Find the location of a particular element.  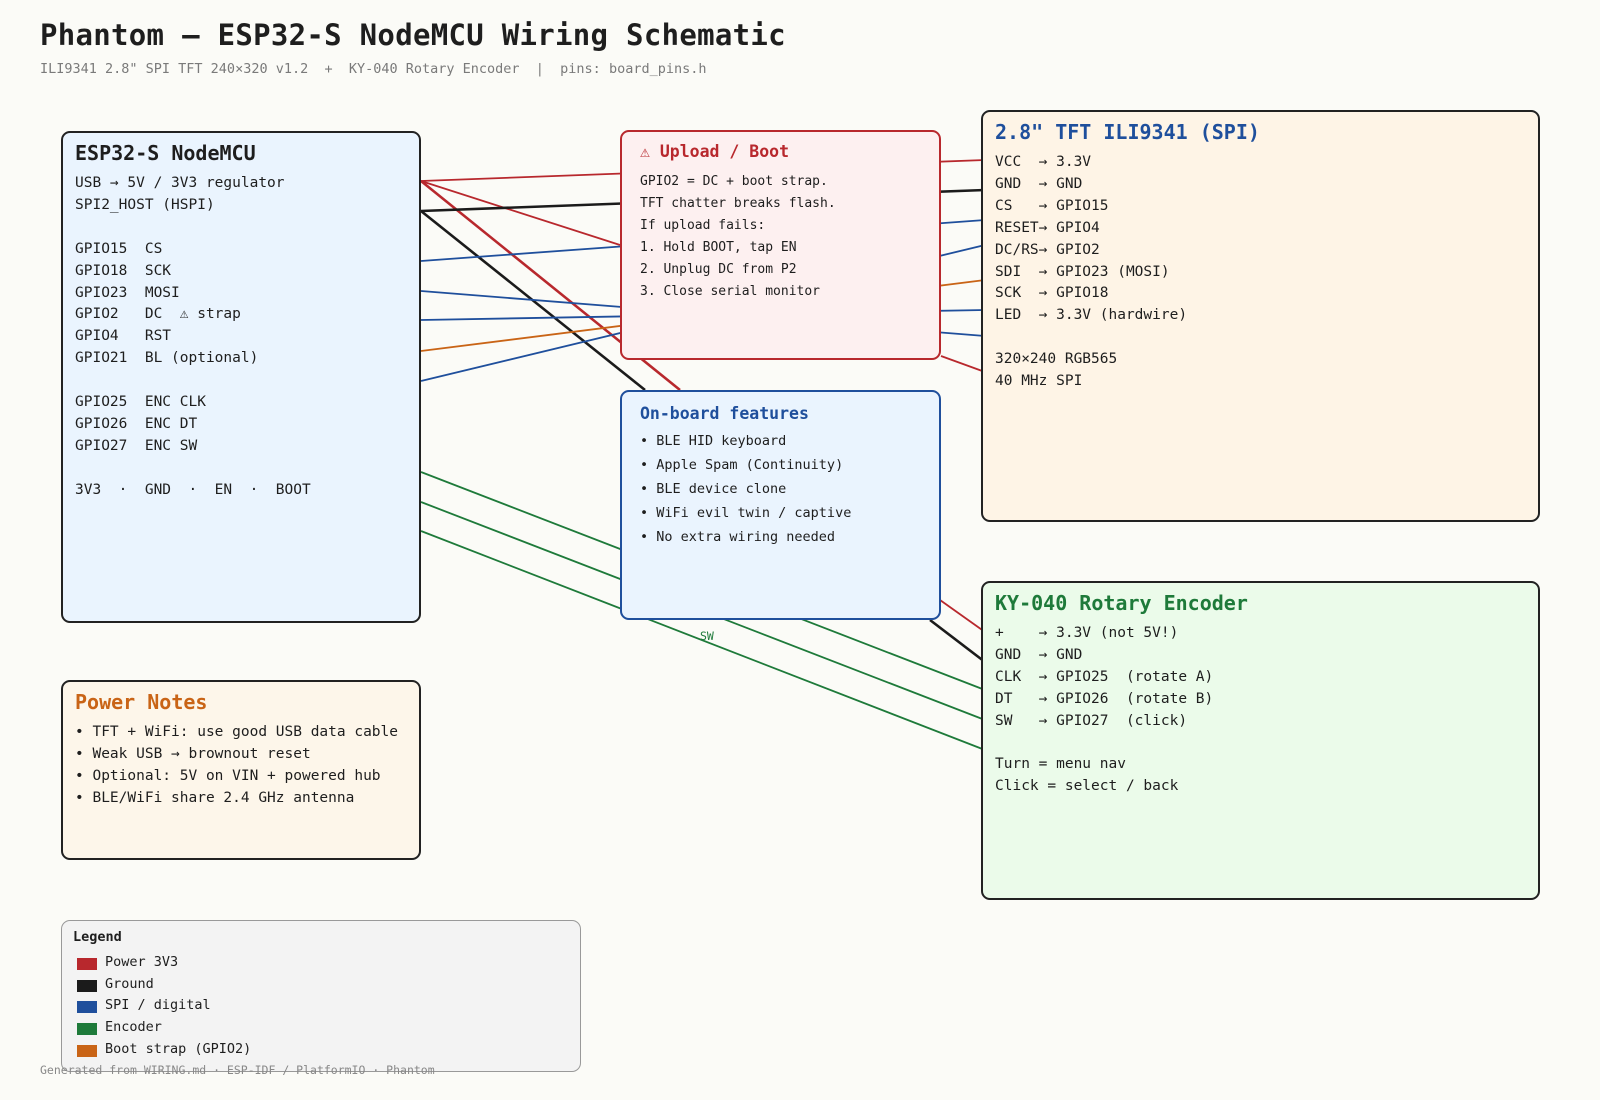

legend-label: Boot strap (GPIO2) is located at coordinates (178, 1049).